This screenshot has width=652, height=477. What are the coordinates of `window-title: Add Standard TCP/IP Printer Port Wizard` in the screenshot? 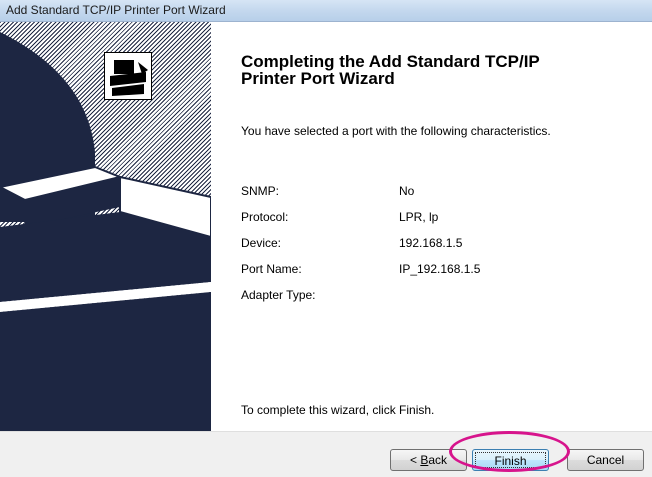 It's located at (116, 10).